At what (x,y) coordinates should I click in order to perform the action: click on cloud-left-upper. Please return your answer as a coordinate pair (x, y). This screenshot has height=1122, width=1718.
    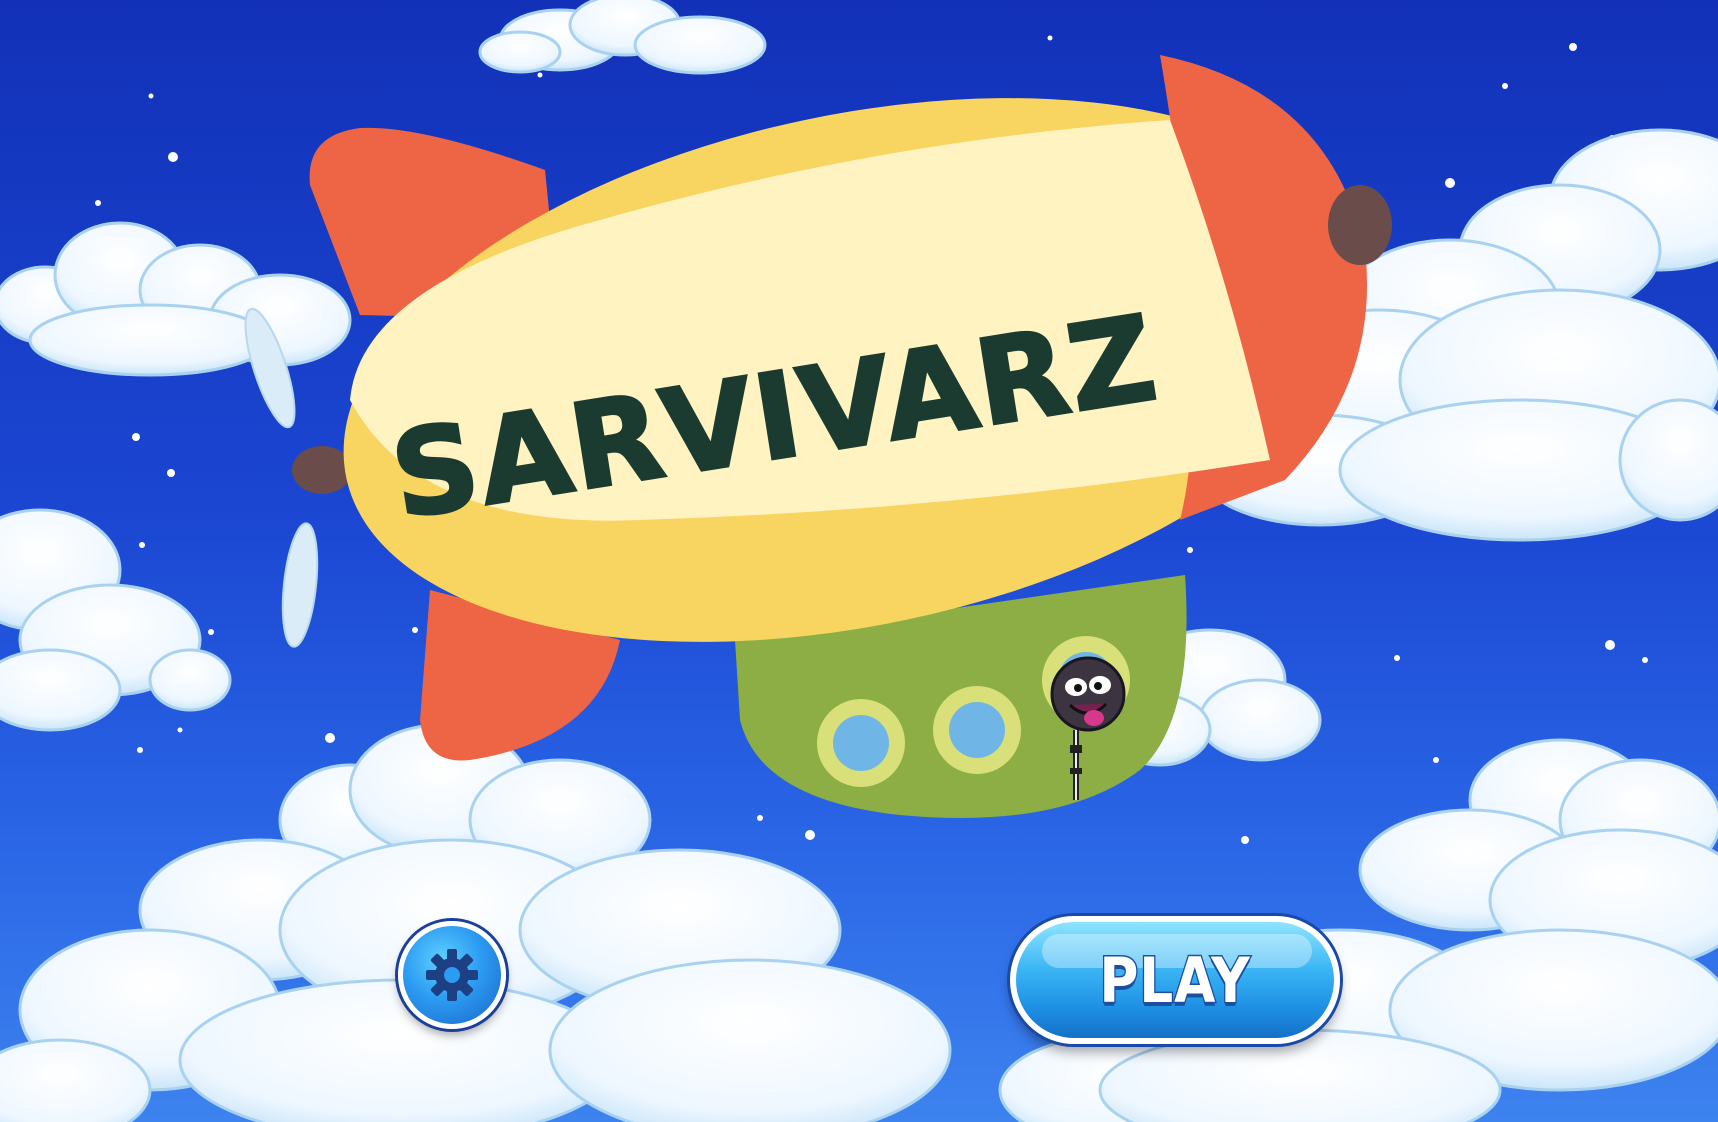
    Looking at the image, I should click on (176, 299).